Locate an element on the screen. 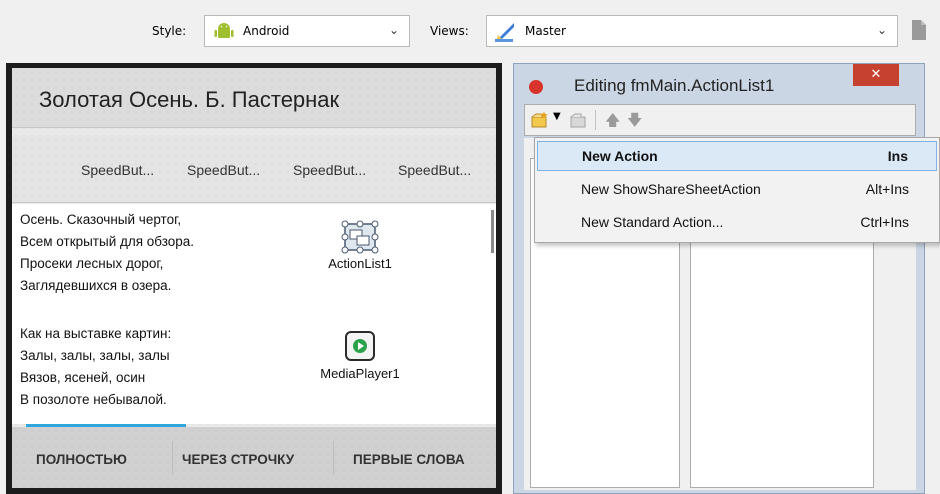  menu-item-new-showsharesheet-action: New ShowShareSheetAction Alt+Ins is located at coordinates (737, 190).